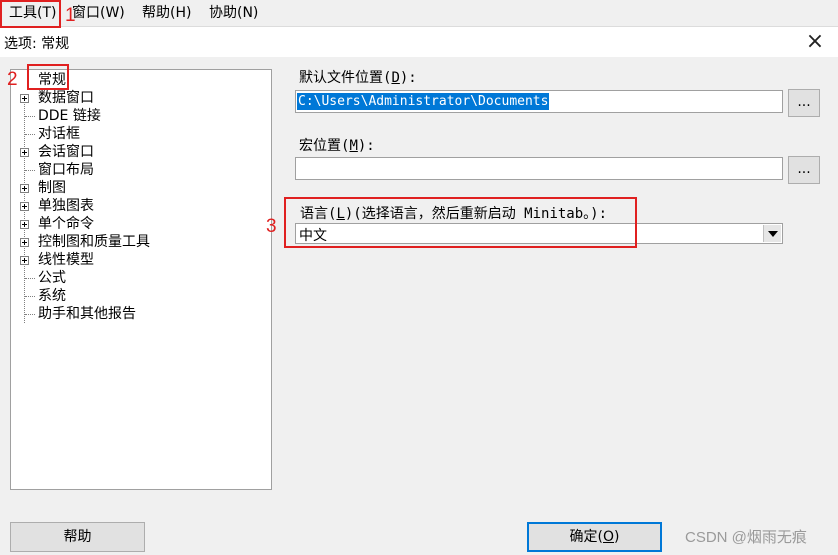 The width and height of the screenshot is (838, 555). What do you see at coordinates (419, 42) in the screenshot?
I see `dialog-titlebar: 选项: 常规 ×` at bounding box center [419, 42].